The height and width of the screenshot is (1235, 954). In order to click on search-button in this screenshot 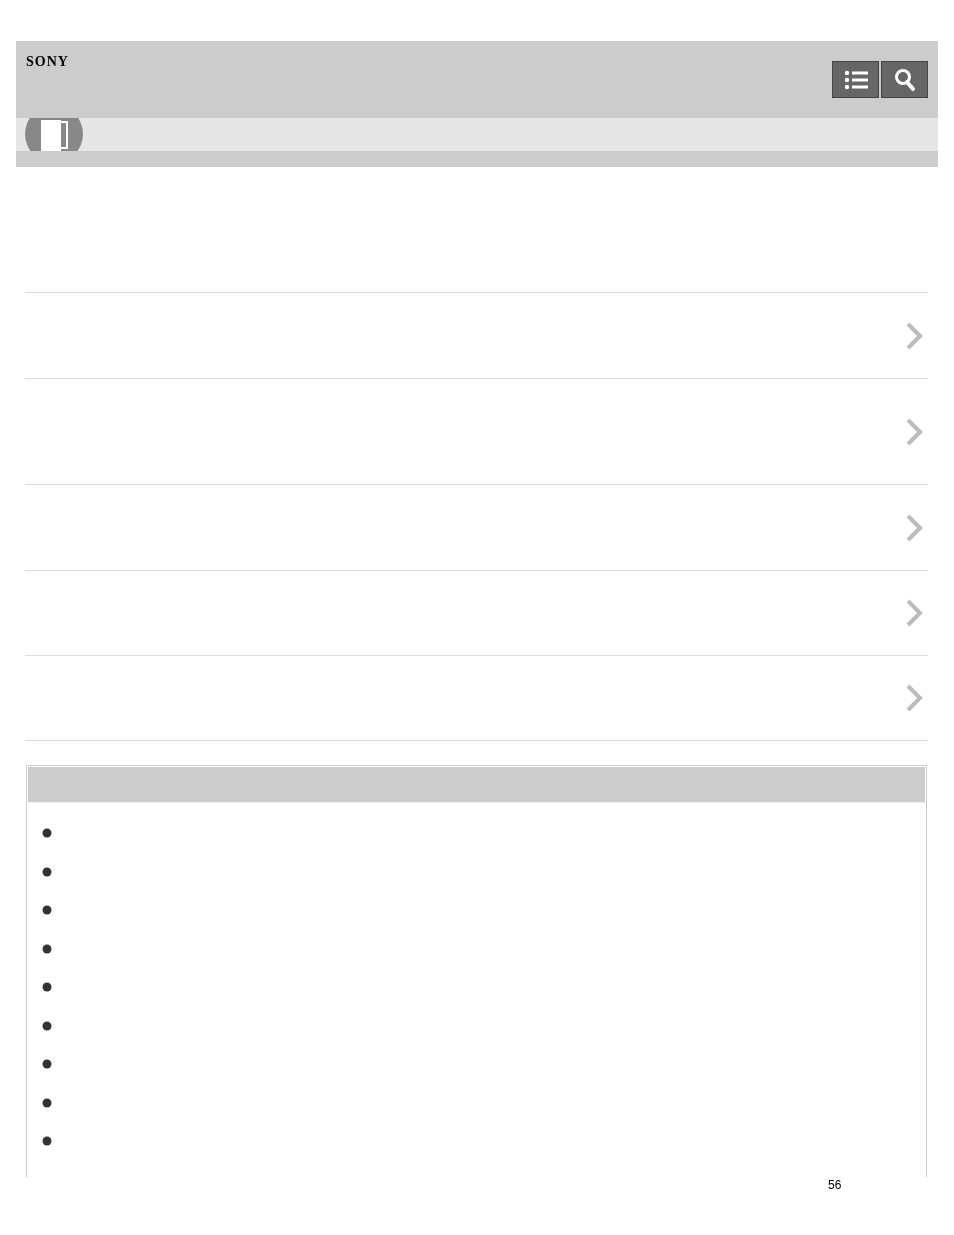, I will do `click(904, 79)`.